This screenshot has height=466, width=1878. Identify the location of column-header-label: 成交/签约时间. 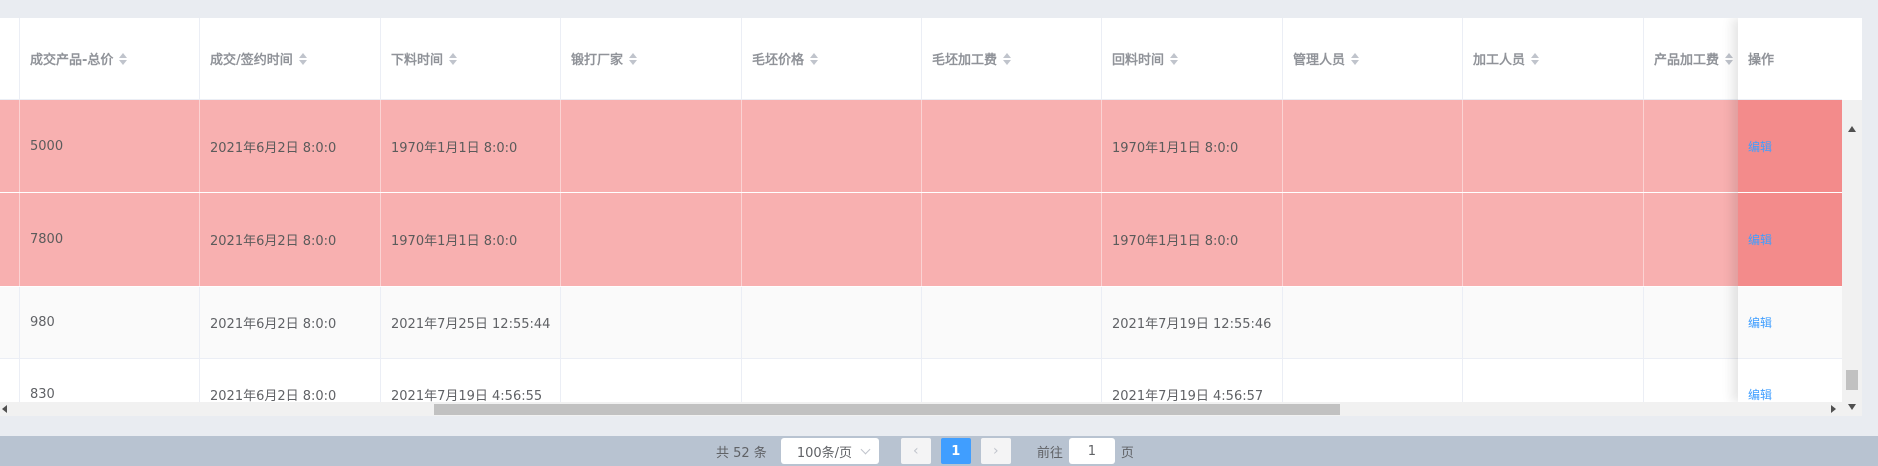
(251, 60).